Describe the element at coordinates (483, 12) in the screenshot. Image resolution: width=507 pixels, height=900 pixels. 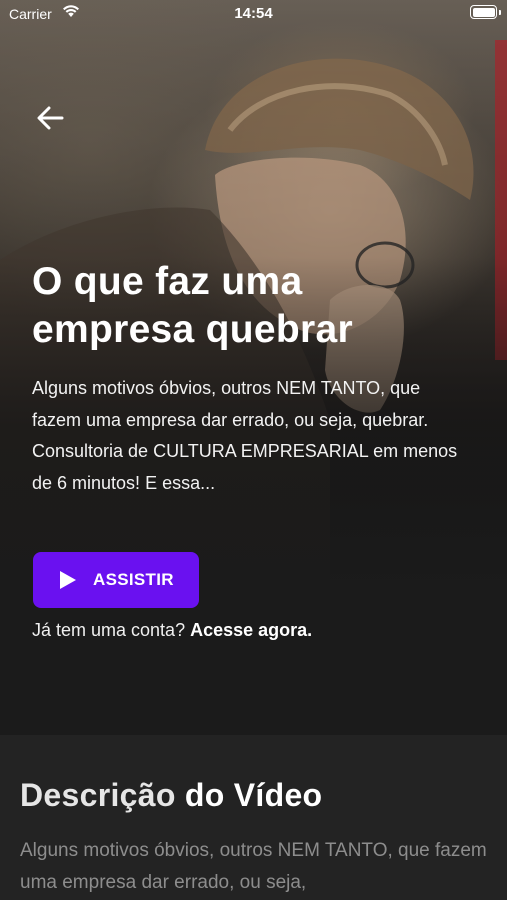
I see `battery-icon` at that location.